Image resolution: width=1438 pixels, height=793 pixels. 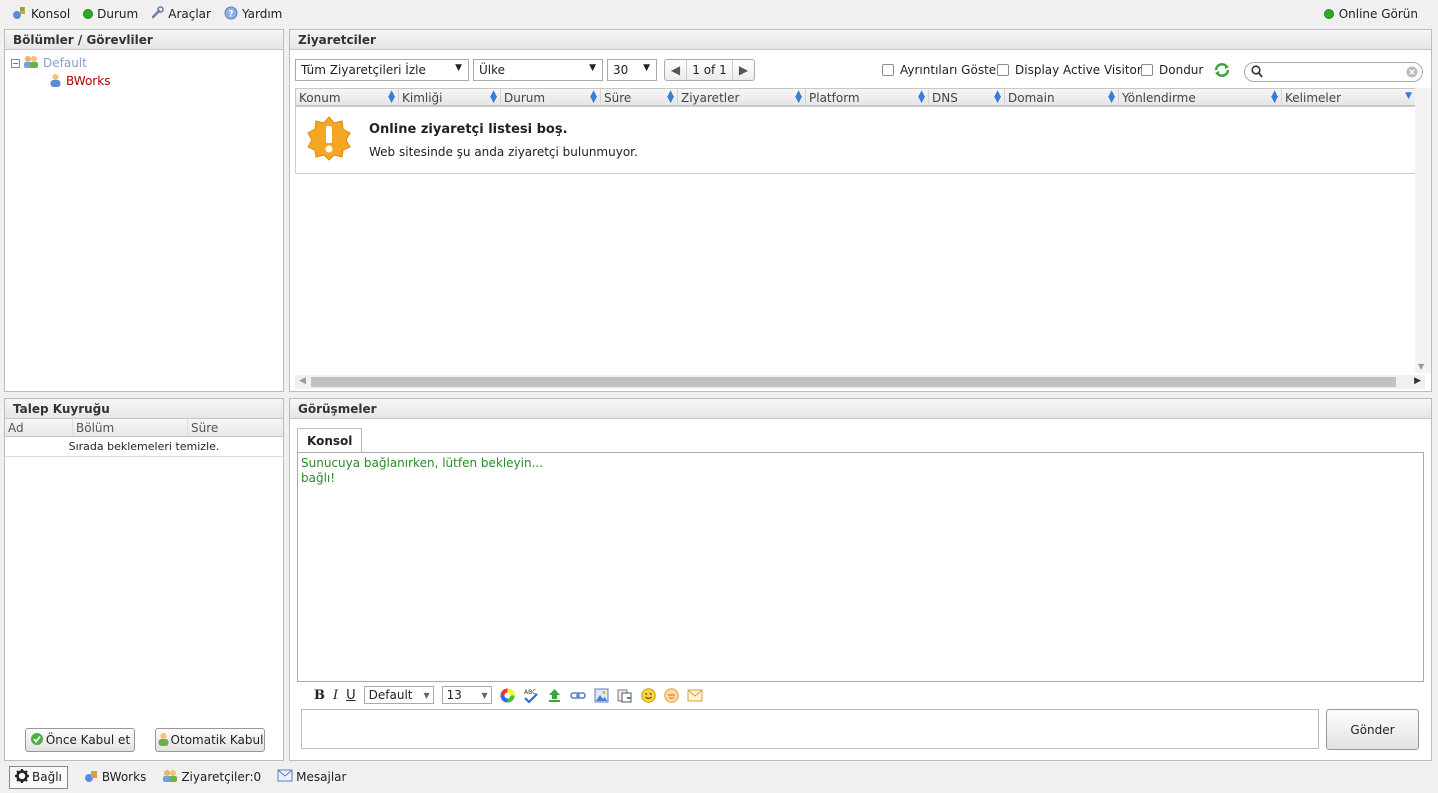 What do you see at coordinates (676, 70) in the screenshot?
I see `prev-page-icon: ◀` at bounding box center [676, 70].